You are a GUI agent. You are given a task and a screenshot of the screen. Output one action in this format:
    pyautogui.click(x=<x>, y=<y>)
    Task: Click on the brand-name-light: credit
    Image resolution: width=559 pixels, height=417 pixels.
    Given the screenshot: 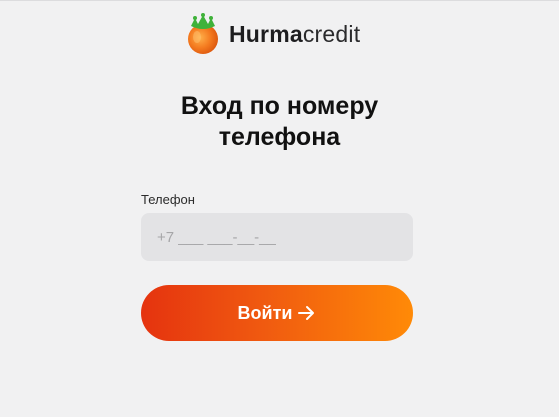 What is the action you would take?
    pyautogui.click(x=331, y=33)
    